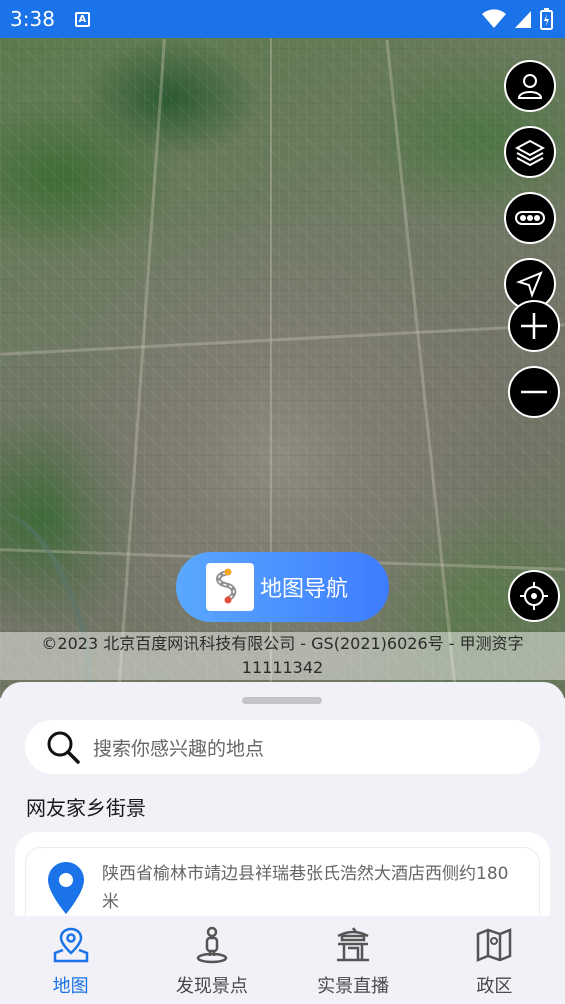 The image size is (565, 1004). What do you see at coordinates (66, 888) in the screenshot?
I see `location-pin-icon` at bounding box center [66, 888].